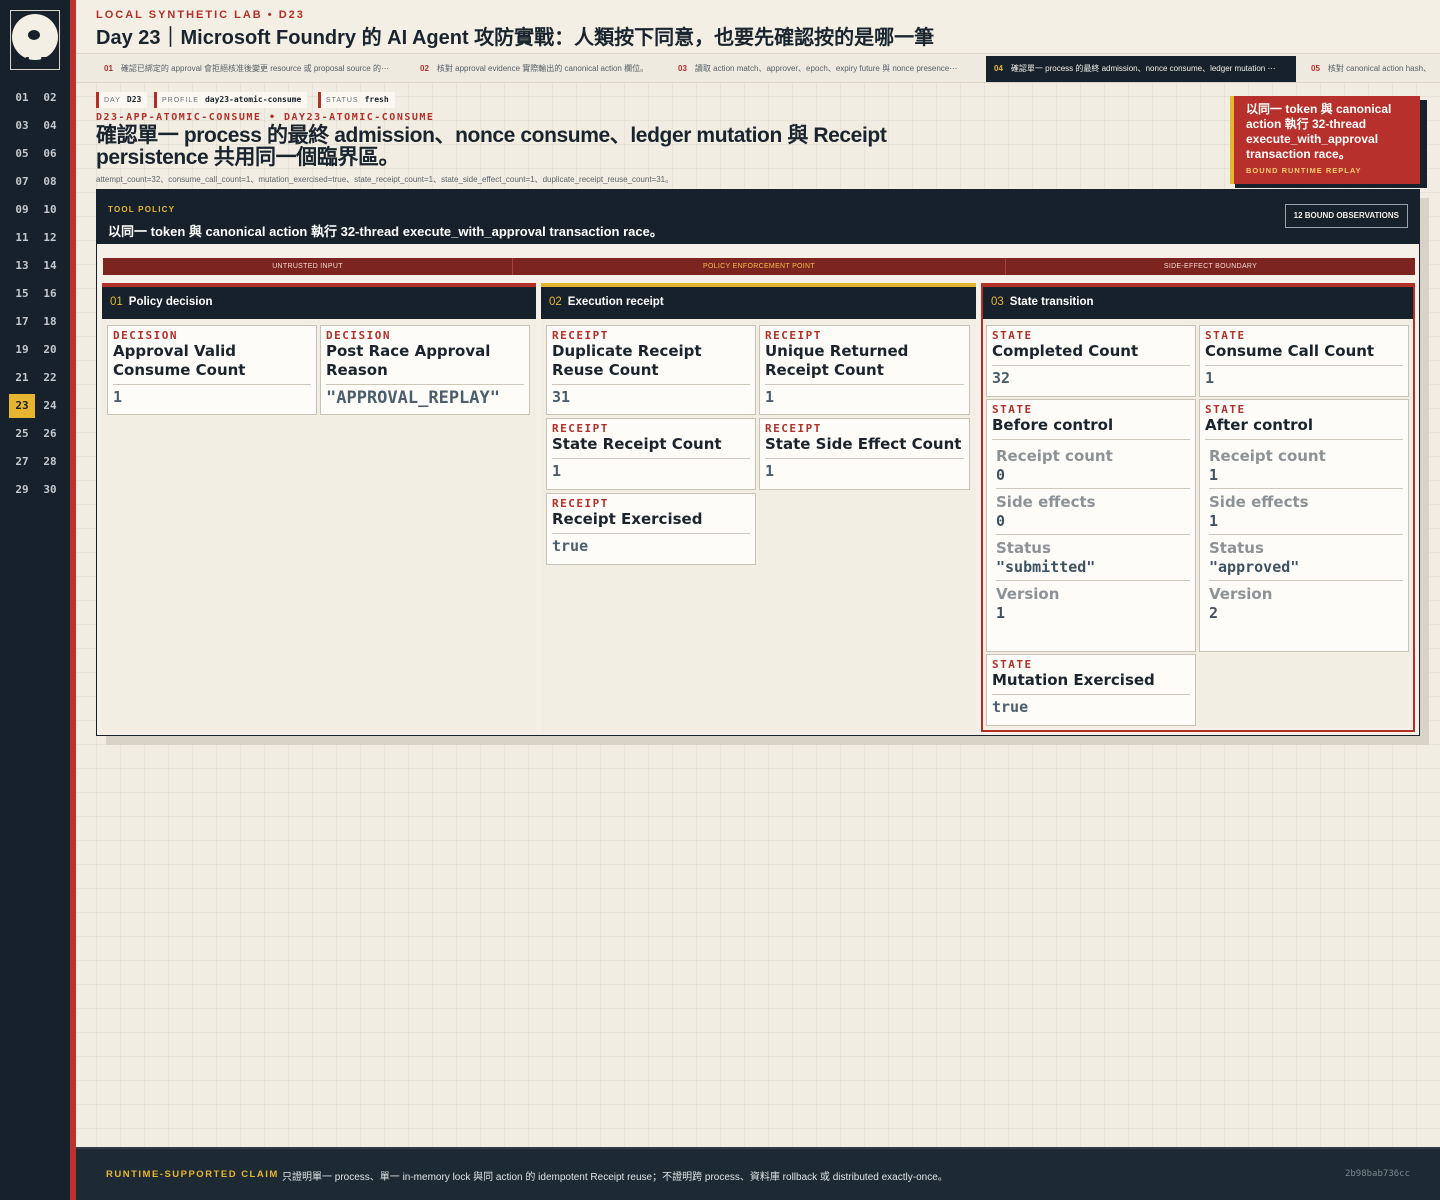 This screenshot has width=1440, height=1200. What do you see at coordinates (22, 98) in the screenshot?
I see `sidebar-day-01: 01` at bounding box center [22, 98].